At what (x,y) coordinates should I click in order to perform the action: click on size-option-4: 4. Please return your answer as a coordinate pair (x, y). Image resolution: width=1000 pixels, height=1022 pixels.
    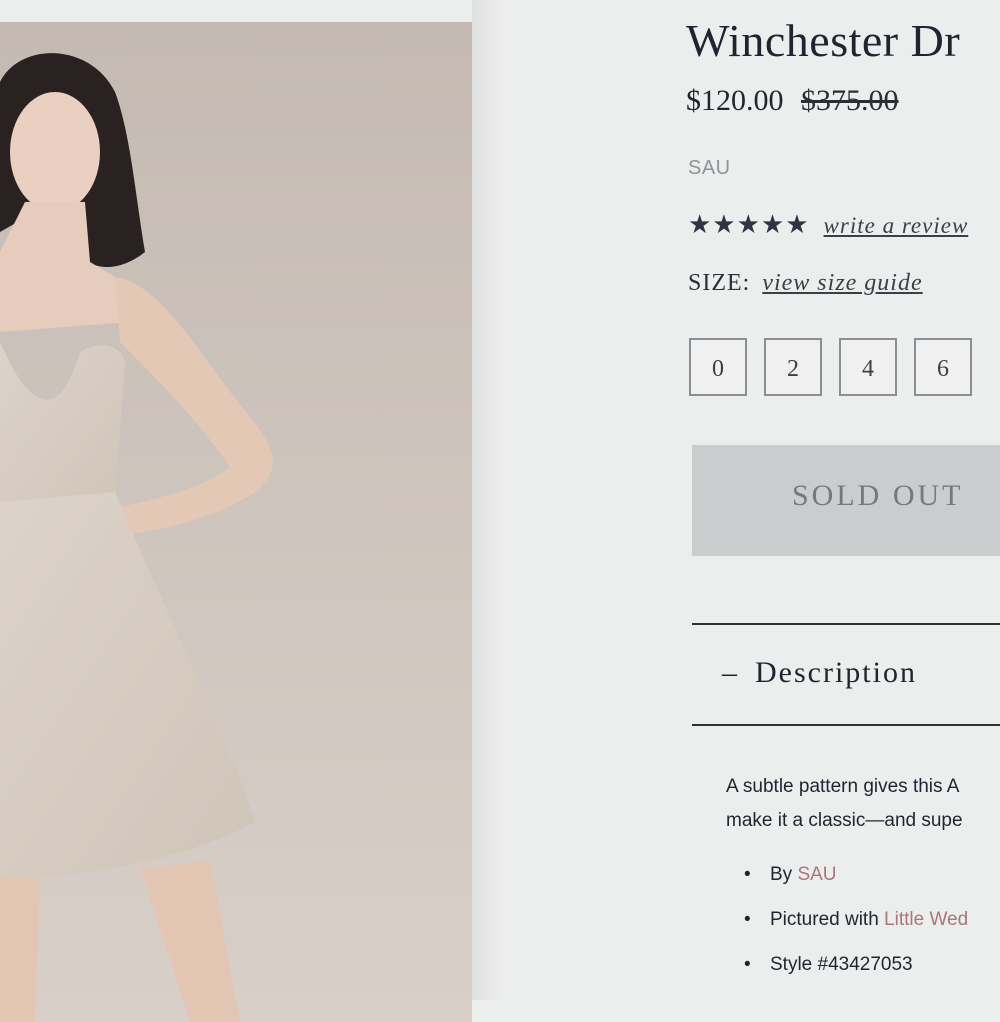
    Looking at the image, I should click on (868, 367).